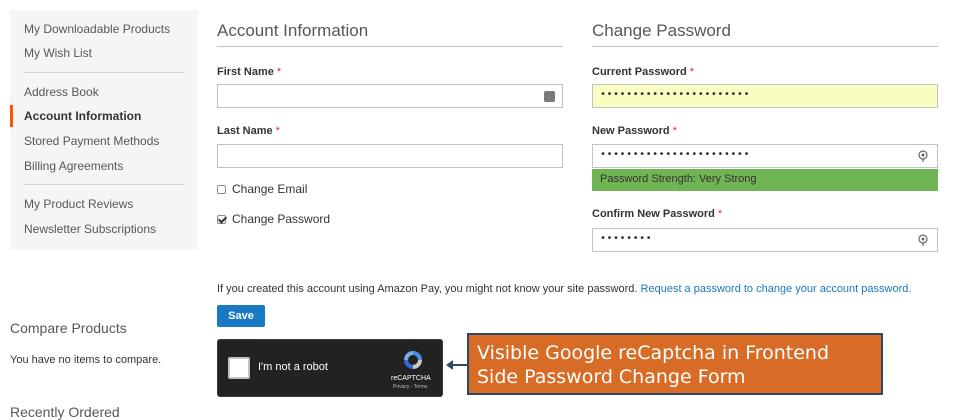 The image size is (963, 420). What do you see at coordinates (249, 72) in the screenshot?
I see `first-name-label: First Name *` at bounding box center [249, 72].